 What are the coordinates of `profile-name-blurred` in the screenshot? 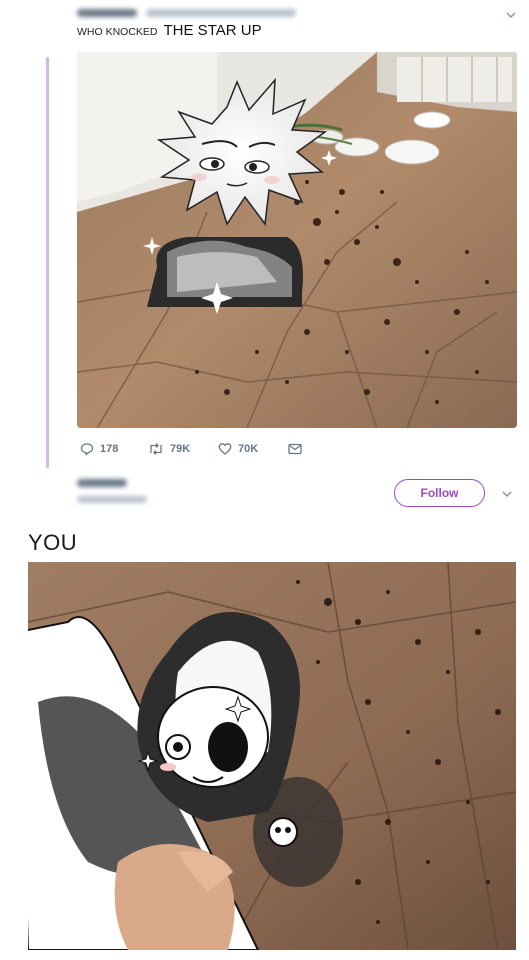 It's located at (102, 483).